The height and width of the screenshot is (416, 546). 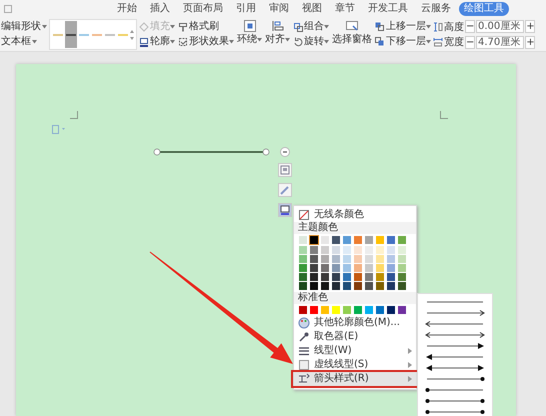 I want to click on ribbon-tab: 章节, so click(x=345, y=9).